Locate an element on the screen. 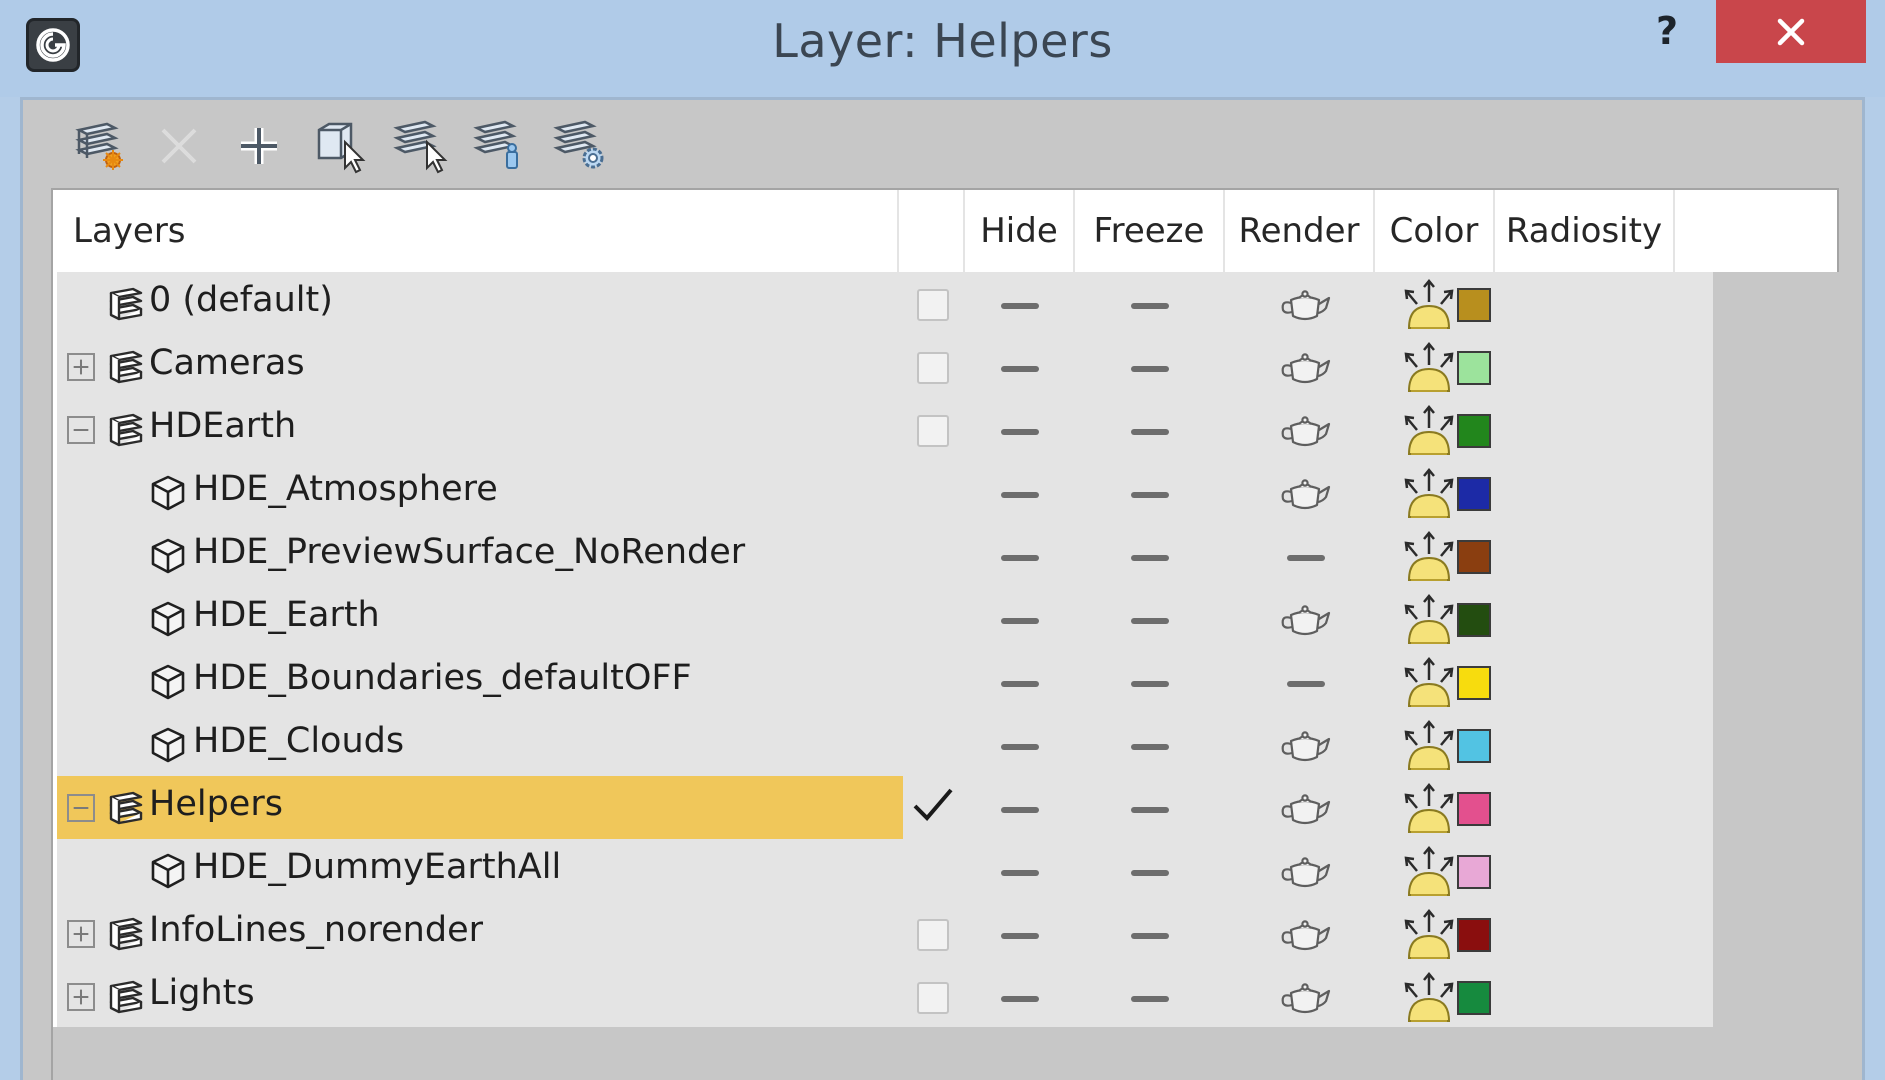 This screenshot has height=1080, width=1885. add-to-layer-button is located at coordinates (259, 146).